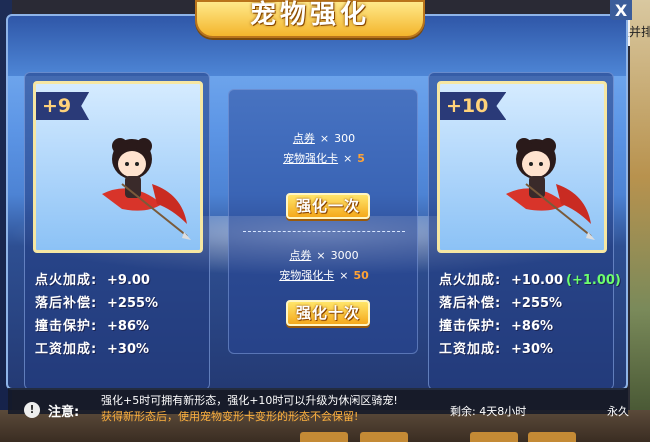 The width and height of the screenshot is (650, 442). I want to click on background-right-edge, so click(640, 221).